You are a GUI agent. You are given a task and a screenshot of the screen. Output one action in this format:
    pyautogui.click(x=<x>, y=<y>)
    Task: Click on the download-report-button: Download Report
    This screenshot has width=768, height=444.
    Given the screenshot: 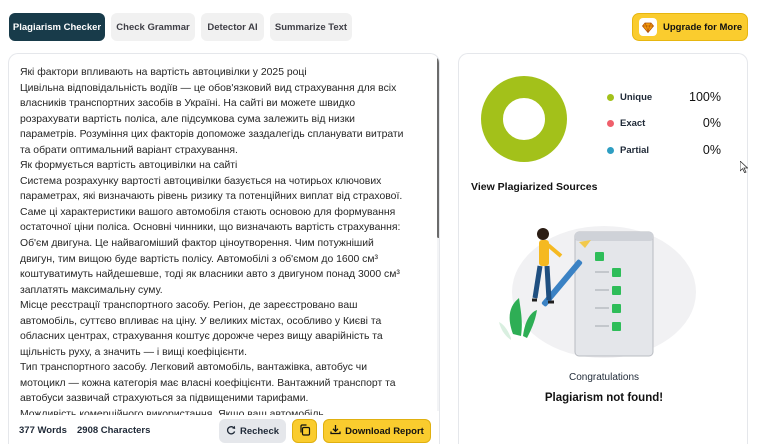 What is the action you would take?
    pyautogui.click(x=377, y=431)
    